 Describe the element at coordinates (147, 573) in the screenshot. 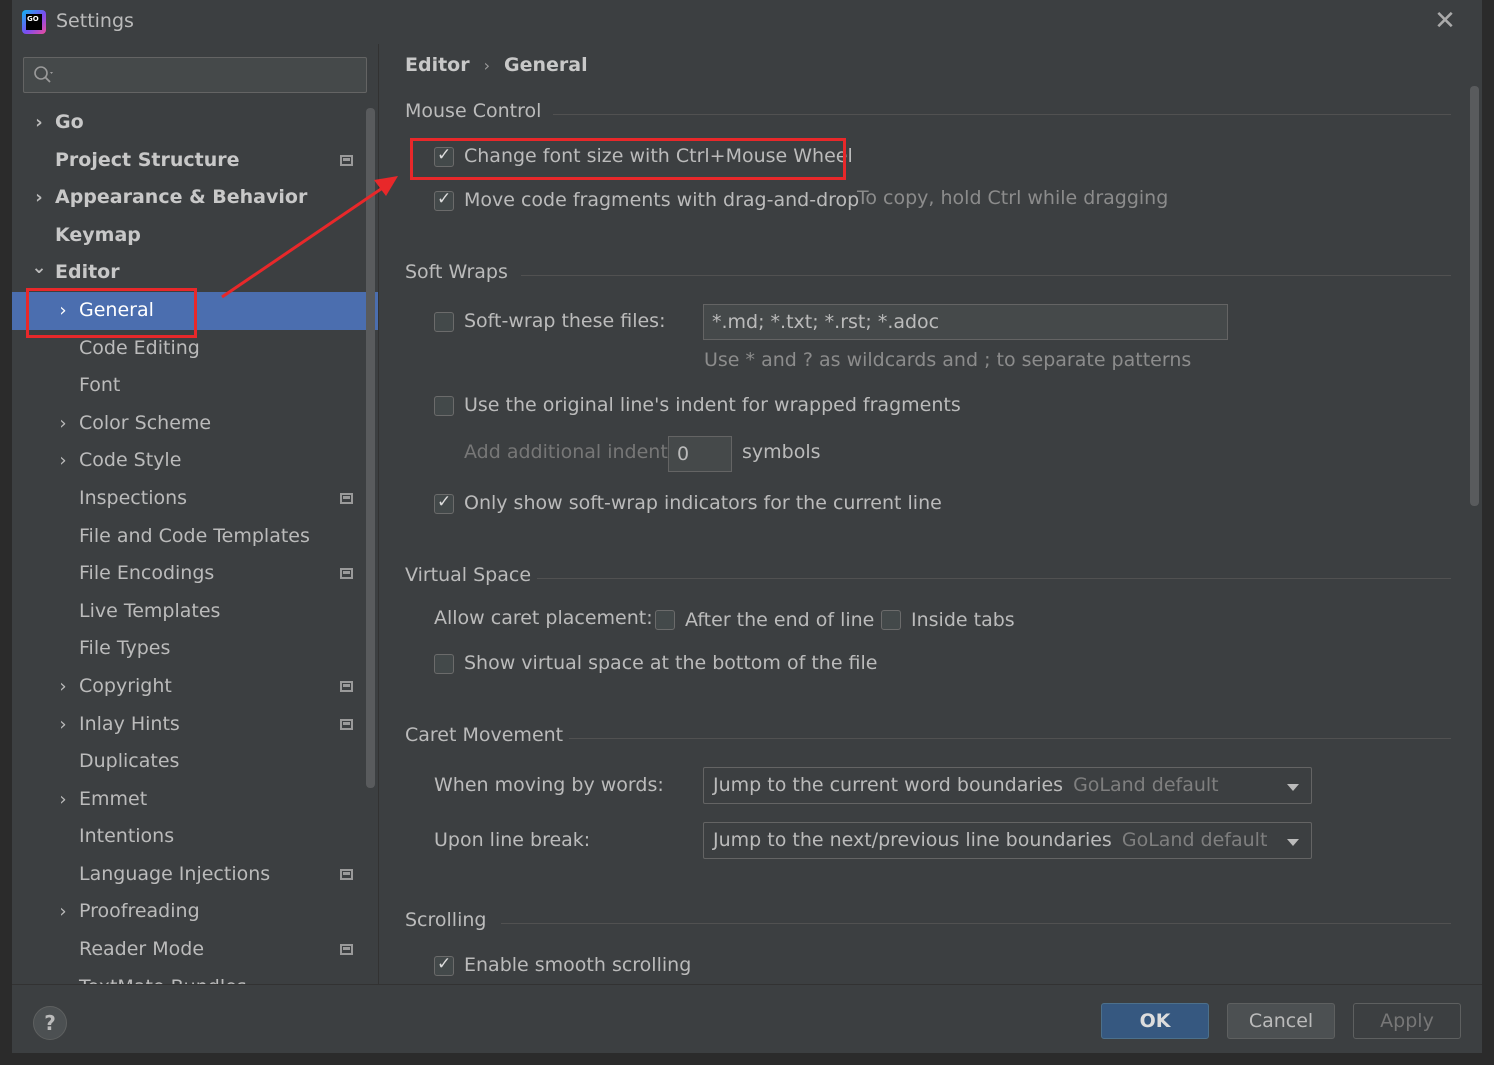

I see `sidebar-item-label: File Encodings` at that location.